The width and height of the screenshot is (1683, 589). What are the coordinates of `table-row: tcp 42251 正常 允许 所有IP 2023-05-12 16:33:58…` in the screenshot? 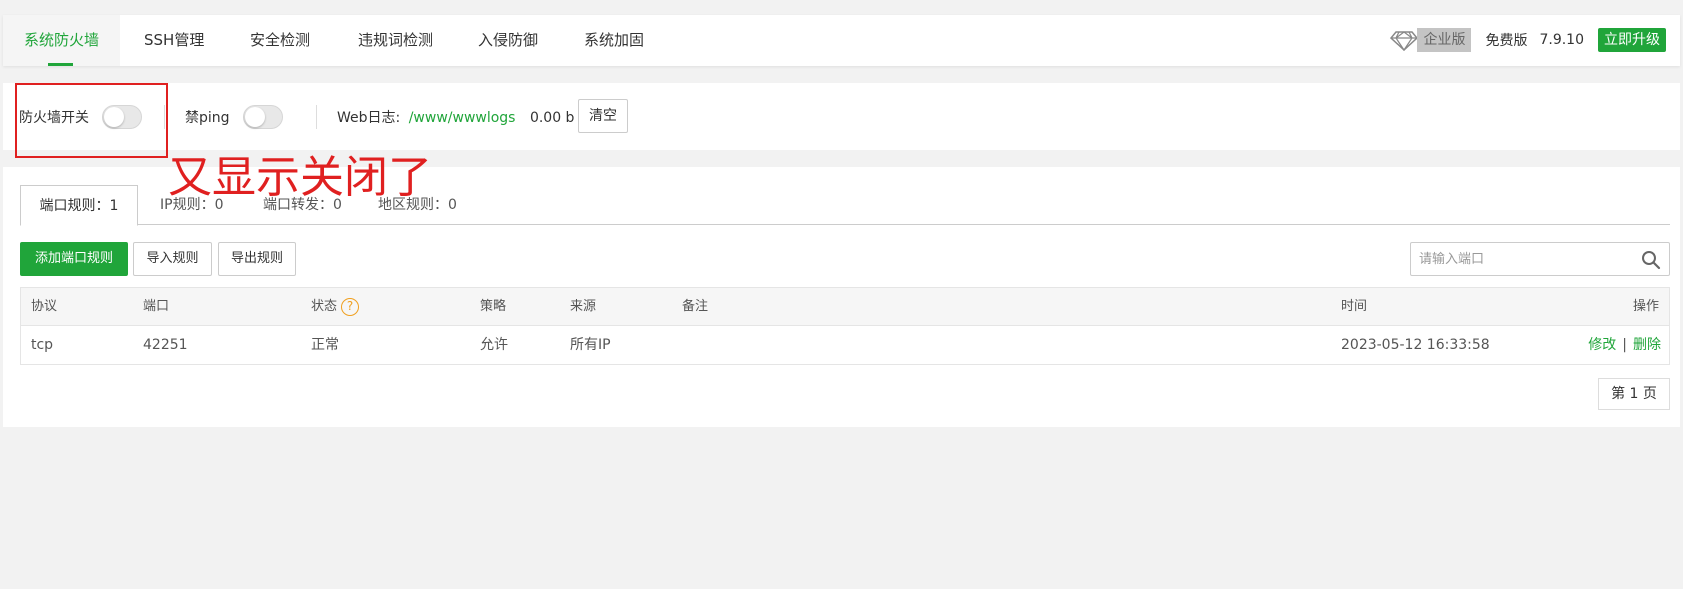 It's located at (845, 345).